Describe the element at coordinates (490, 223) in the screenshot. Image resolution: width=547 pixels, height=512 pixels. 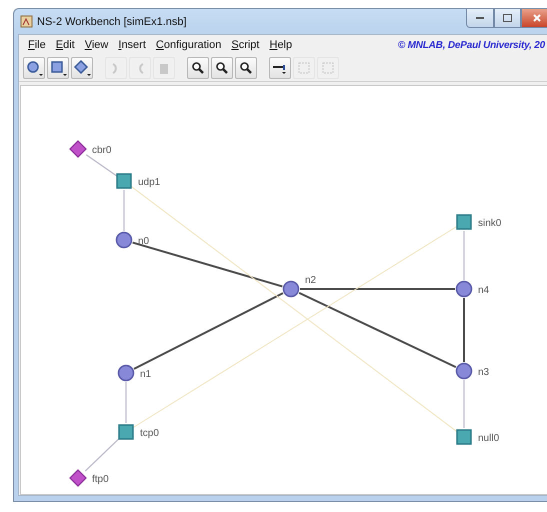
I see `node-label: sink0` at that location.